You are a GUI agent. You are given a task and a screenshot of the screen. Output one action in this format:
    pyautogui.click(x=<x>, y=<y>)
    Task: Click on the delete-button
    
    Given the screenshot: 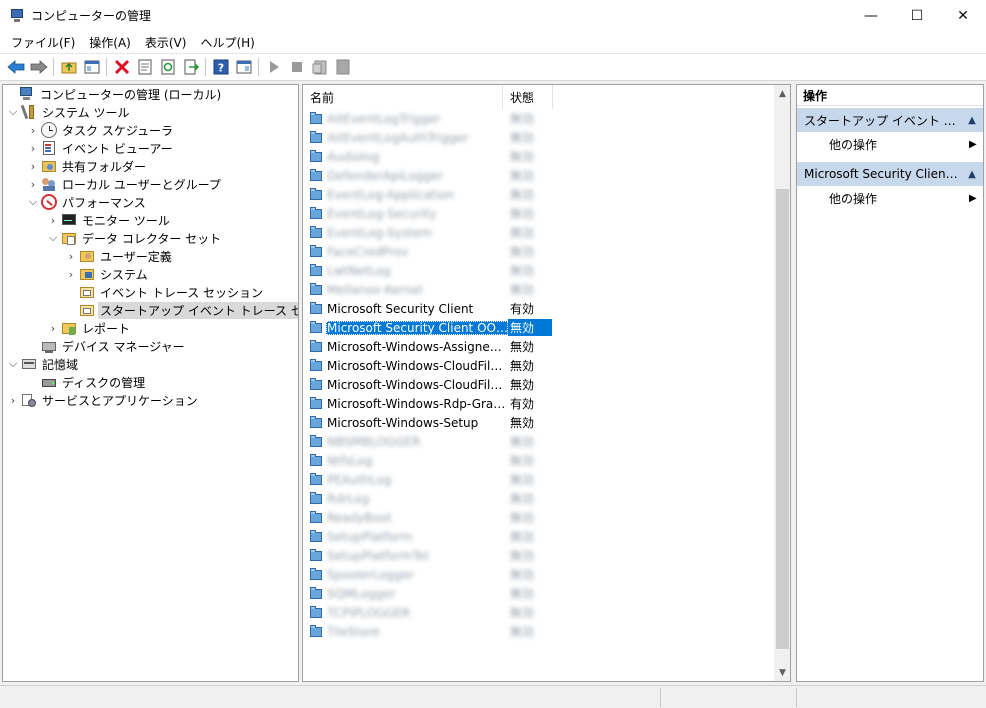 What is the action you would take?
    pyautogui.click(x=121, y=67)
    